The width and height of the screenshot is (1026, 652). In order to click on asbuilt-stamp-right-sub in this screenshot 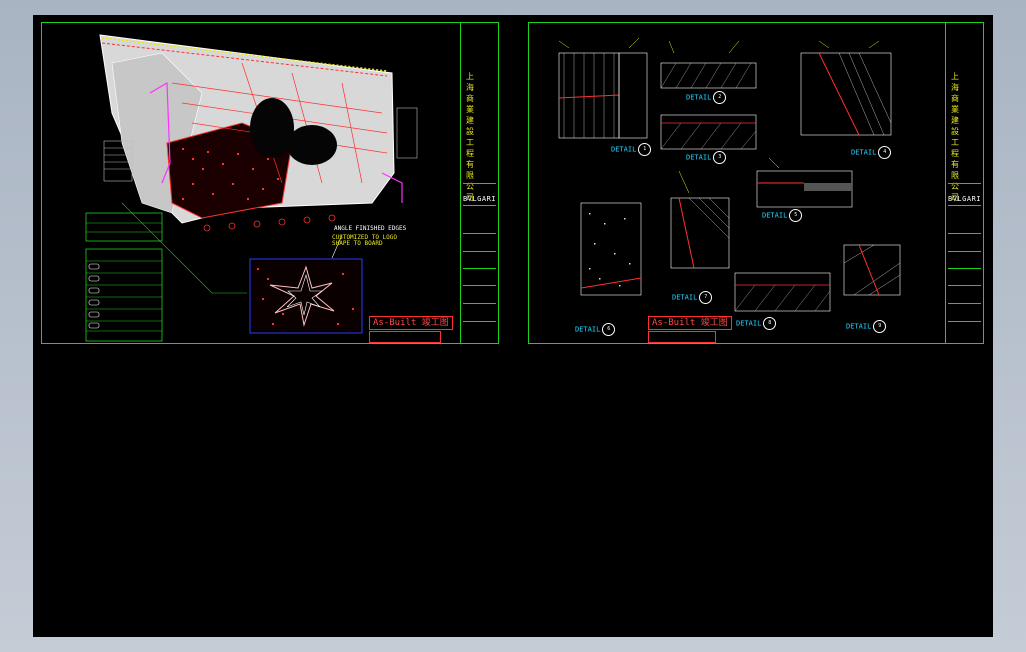, I will do `click(682, 337)`.